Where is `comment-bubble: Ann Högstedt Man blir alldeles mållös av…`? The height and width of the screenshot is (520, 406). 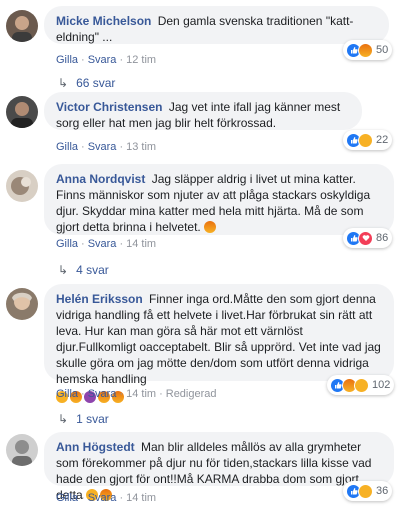 comment-bubble: Ann Högstedt Man blir alldeles mållös av… is located at coordinates (219, 467).